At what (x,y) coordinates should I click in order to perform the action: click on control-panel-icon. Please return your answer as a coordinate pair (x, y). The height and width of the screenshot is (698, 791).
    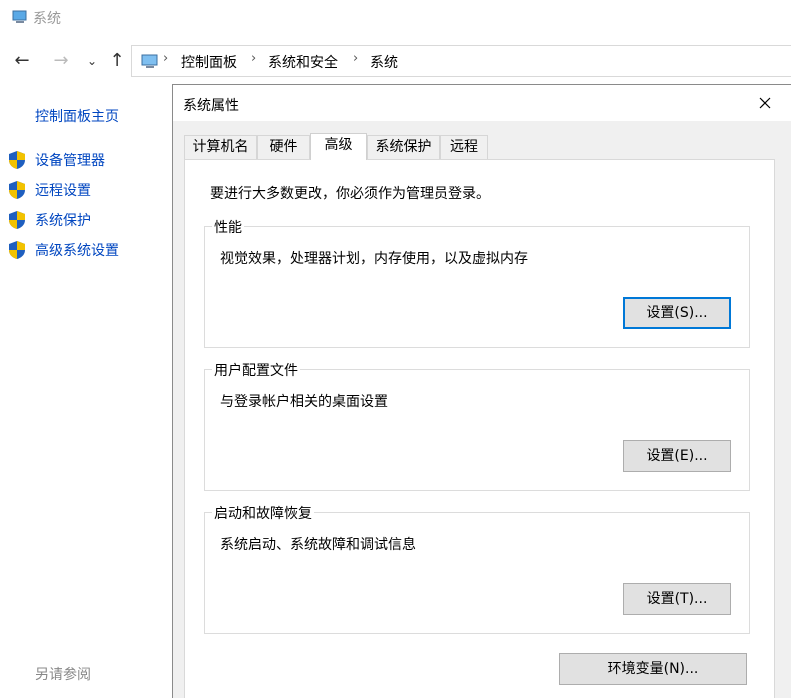
    Looking at the image, I should click on (149, 61).